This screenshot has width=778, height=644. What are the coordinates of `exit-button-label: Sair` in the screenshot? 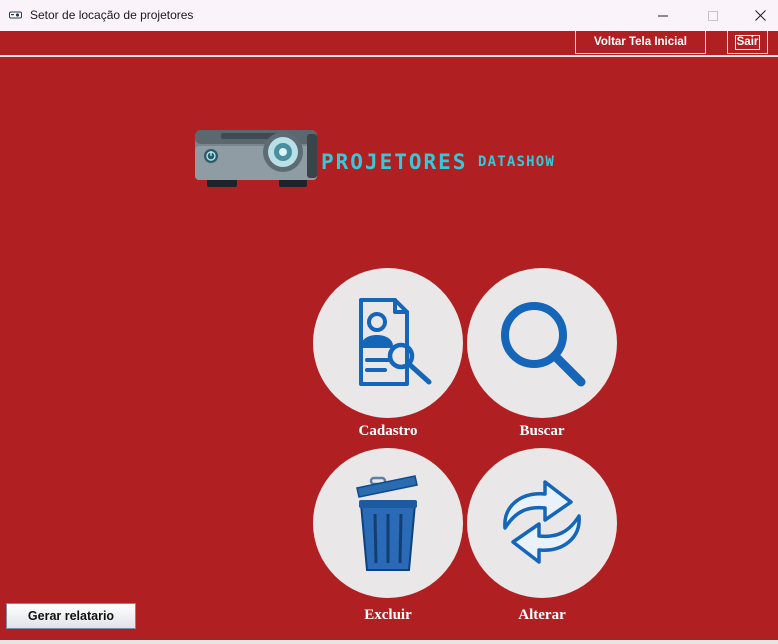 It's located at (747, 42).